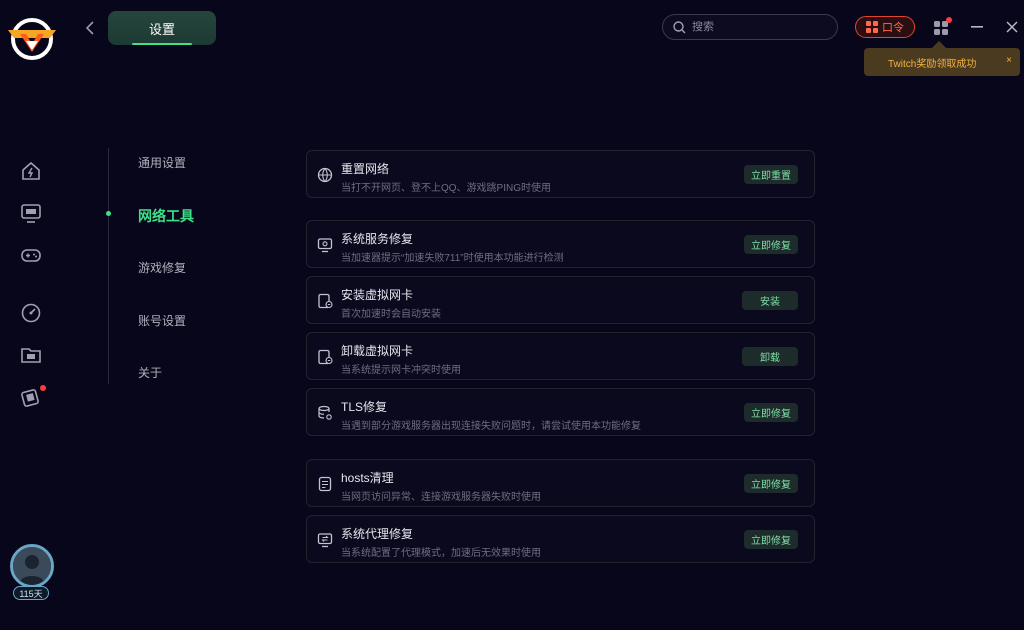  What do you see at coordinates (108, 266) in the screenshot?
I see `settings-nav-divider` at bounding box center [108, 266].